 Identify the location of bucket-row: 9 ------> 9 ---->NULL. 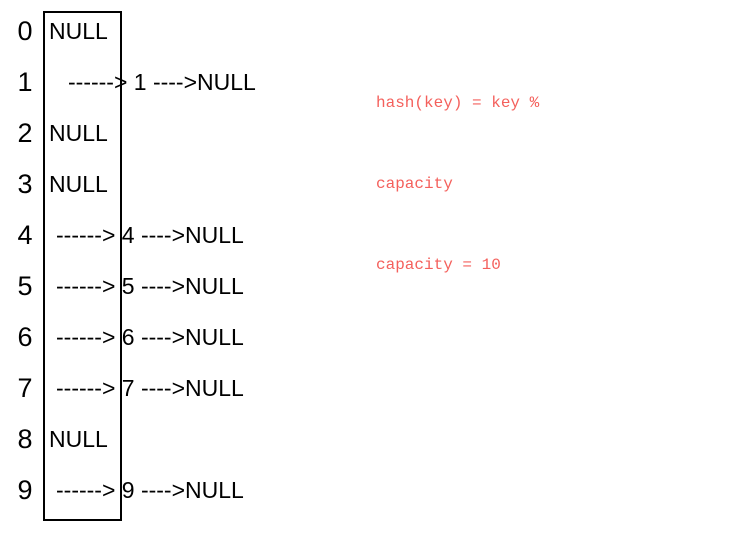
(170, 490).